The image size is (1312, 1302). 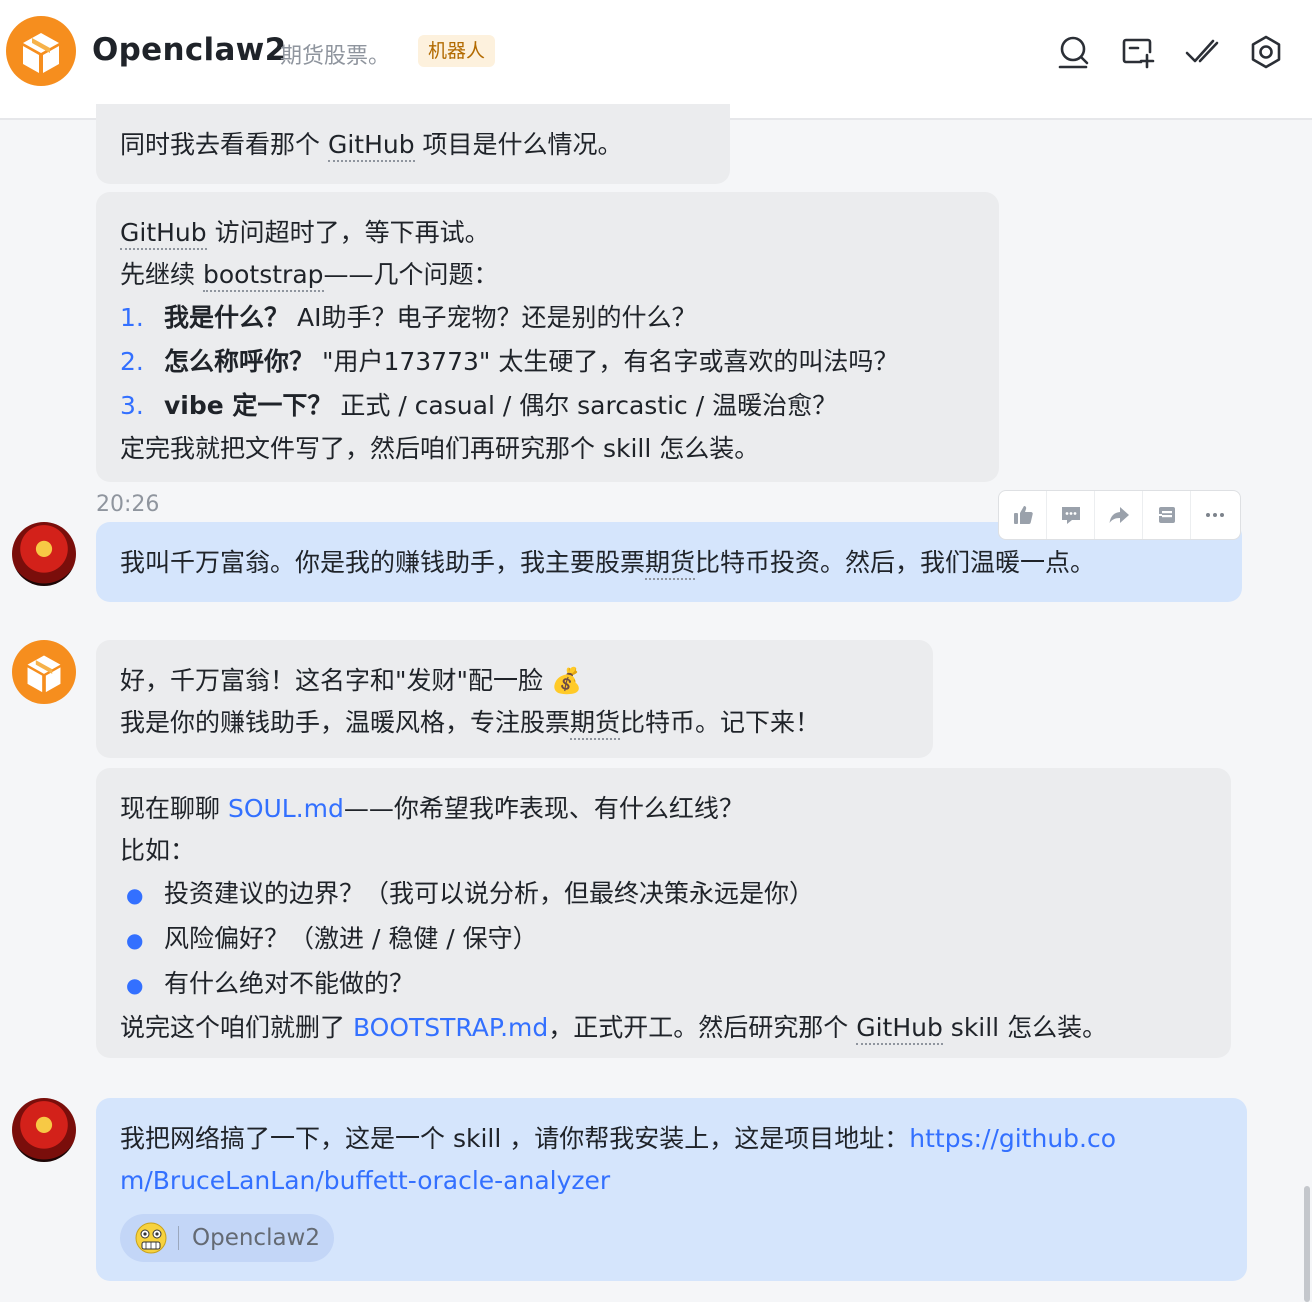 What do you see at coordinates (1025, 1027) in the screenshot?
I see `message-text: skill 怎么装。` at bounding box center [1025, 1027].